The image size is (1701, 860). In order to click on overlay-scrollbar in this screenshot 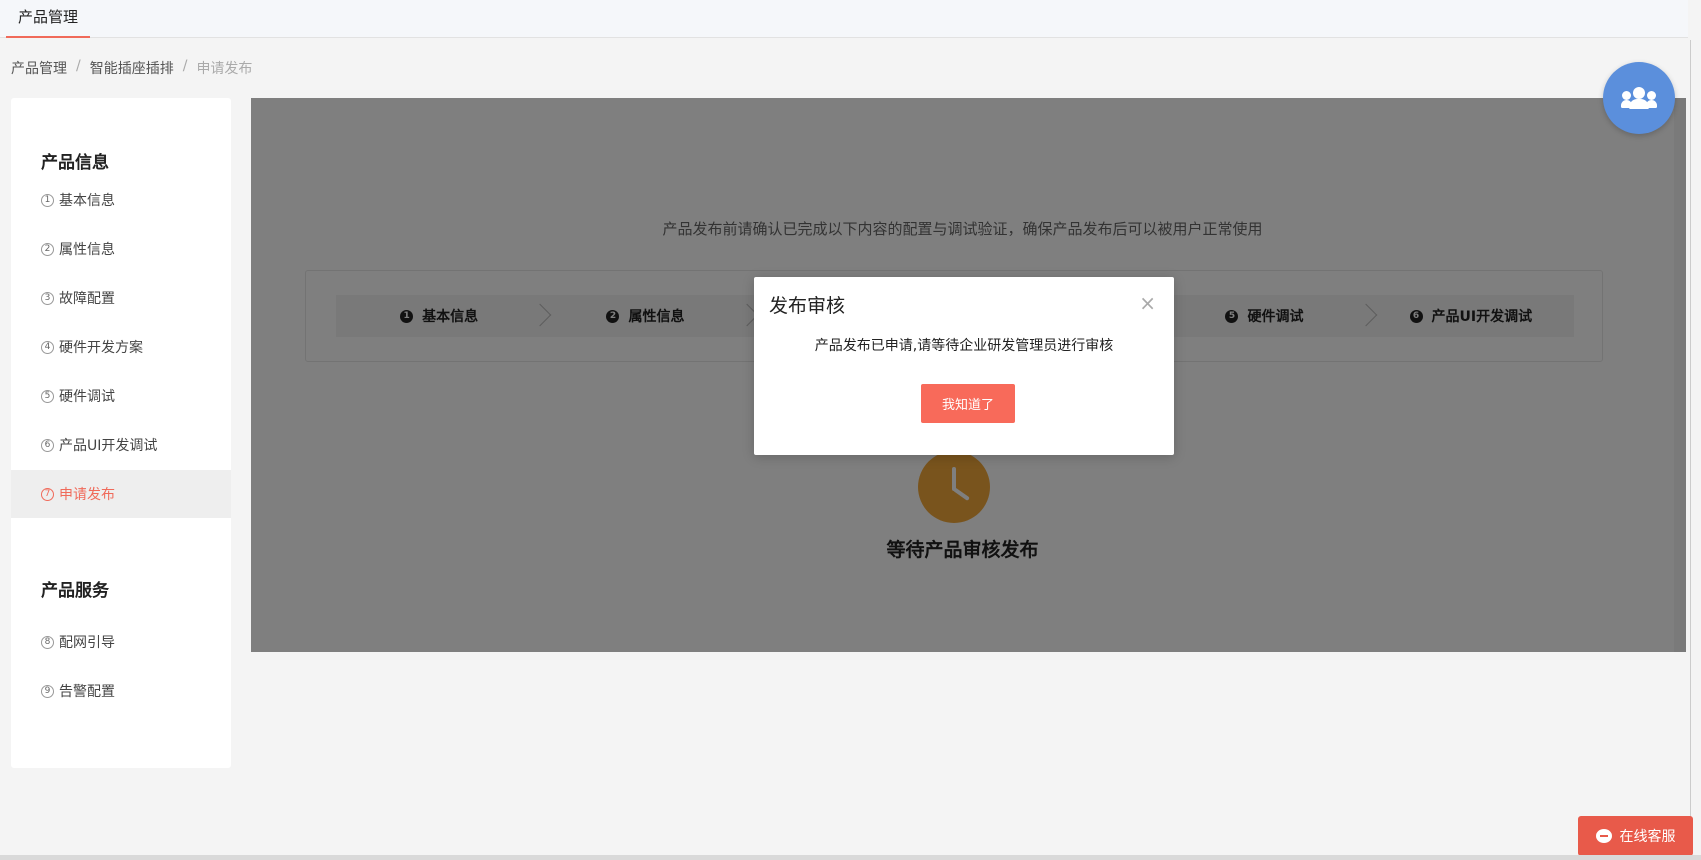, I will do `click(1680, 375)`.